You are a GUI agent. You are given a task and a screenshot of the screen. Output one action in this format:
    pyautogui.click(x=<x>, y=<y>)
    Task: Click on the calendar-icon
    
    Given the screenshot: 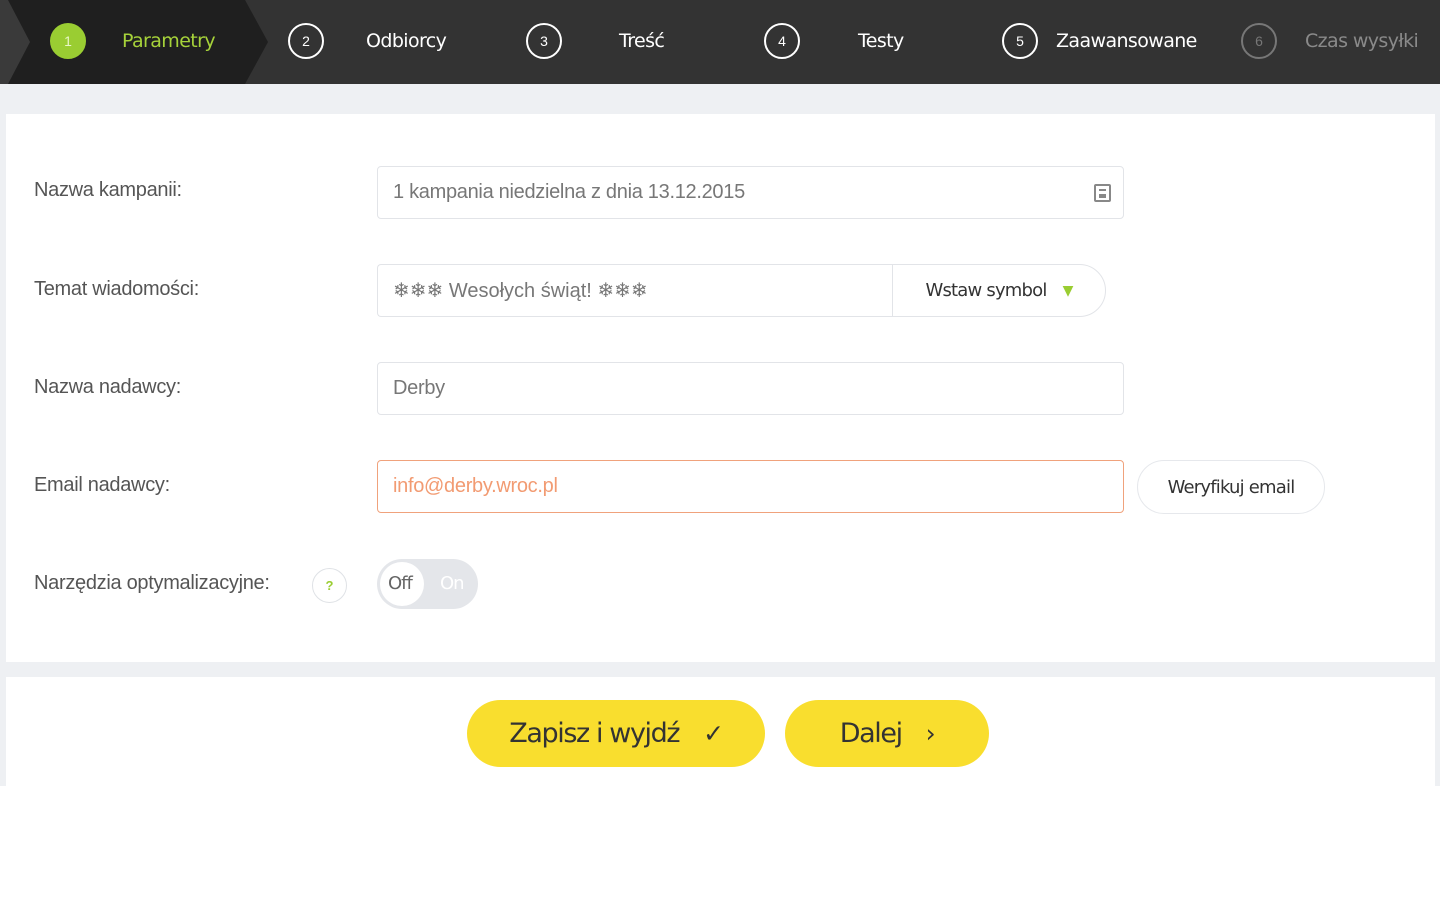 What is the action you would take?
    pyautogui.click(x=1102, y=193)
    